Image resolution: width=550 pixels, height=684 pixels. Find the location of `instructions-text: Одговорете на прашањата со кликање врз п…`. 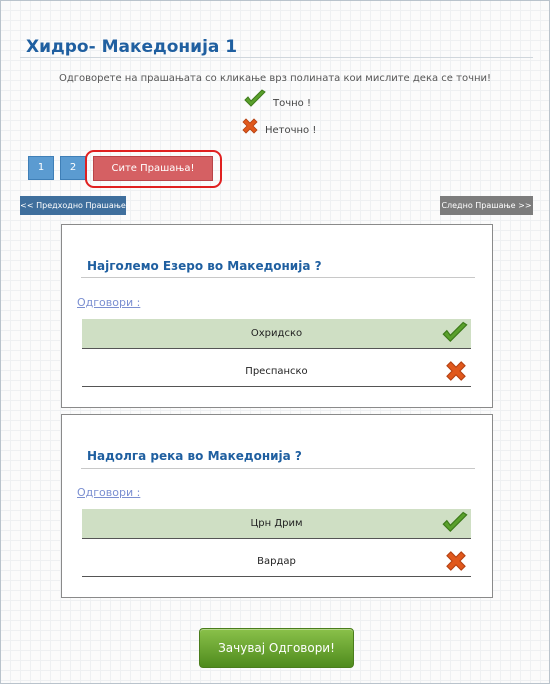

instructions-text: Одговорете на прашањата со кликање врз п… is located at coordinates (275, 78).